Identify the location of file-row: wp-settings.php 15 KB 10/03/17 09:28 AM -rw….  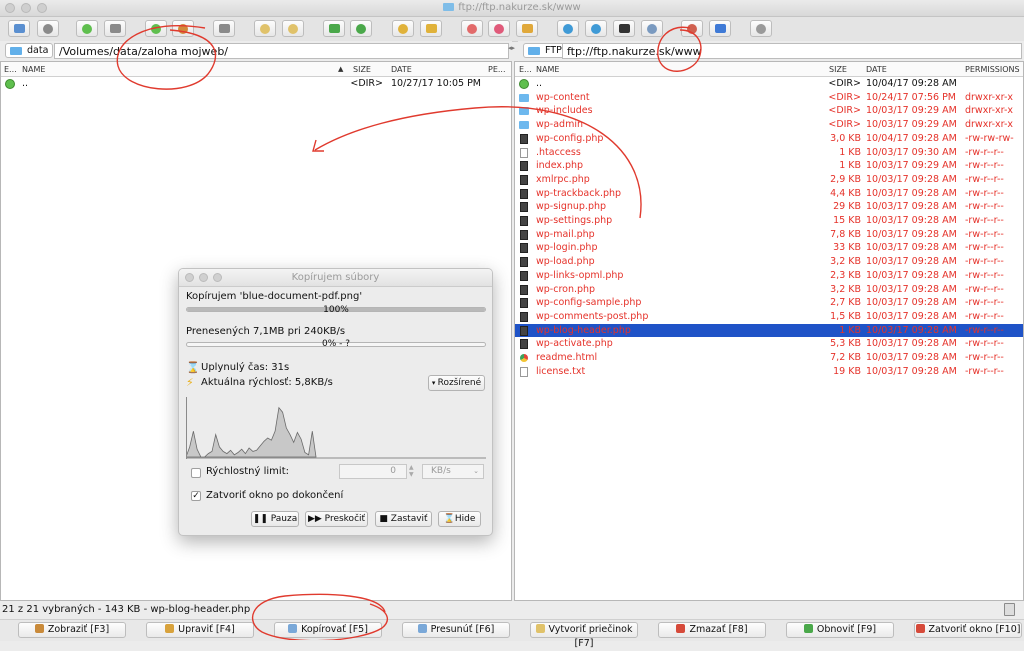
(769, 221).